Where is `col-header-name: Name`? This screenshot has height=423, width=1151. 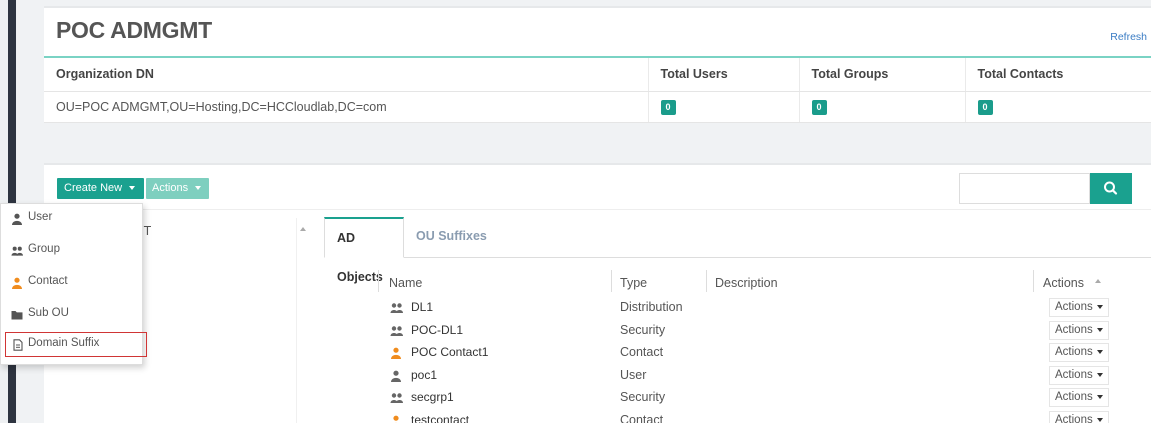 col-header-name: Name is located at coordinates (405, 283).